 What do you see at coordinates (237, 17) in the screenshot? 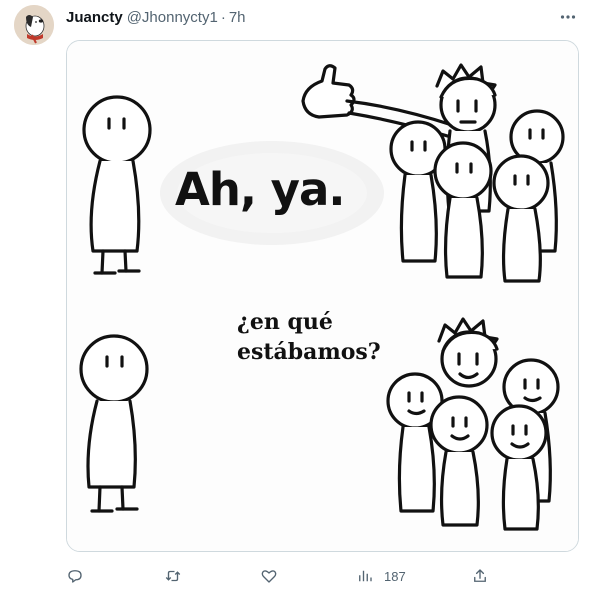
I see `tweet-timestamp: 7h` at bounding box center [237, 17].